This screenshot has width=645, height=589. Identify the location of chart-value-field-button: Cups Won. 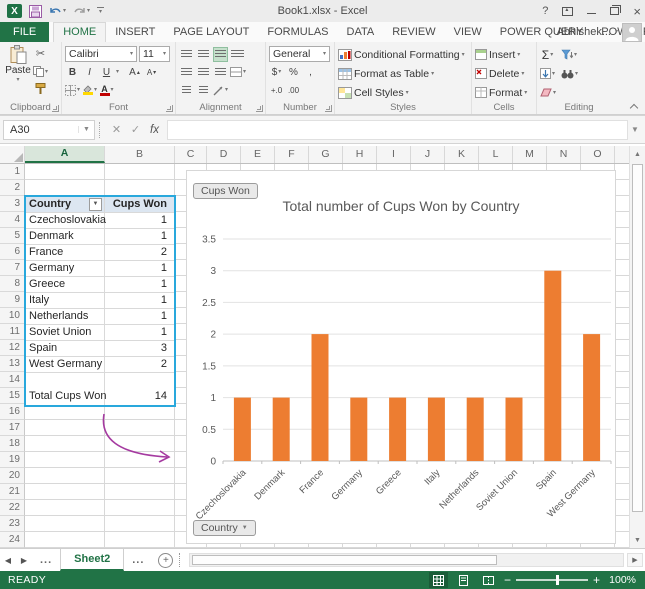
(225, 191).